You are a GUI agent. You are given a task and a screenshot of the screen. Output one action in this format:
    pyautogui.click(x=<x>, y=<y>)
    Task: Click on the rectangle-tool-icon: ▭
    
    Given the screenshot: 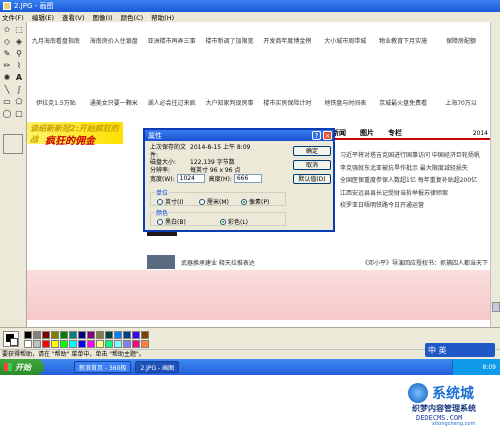 What is the action you would take?
    pyautogui.click(x=7, y=102)
    